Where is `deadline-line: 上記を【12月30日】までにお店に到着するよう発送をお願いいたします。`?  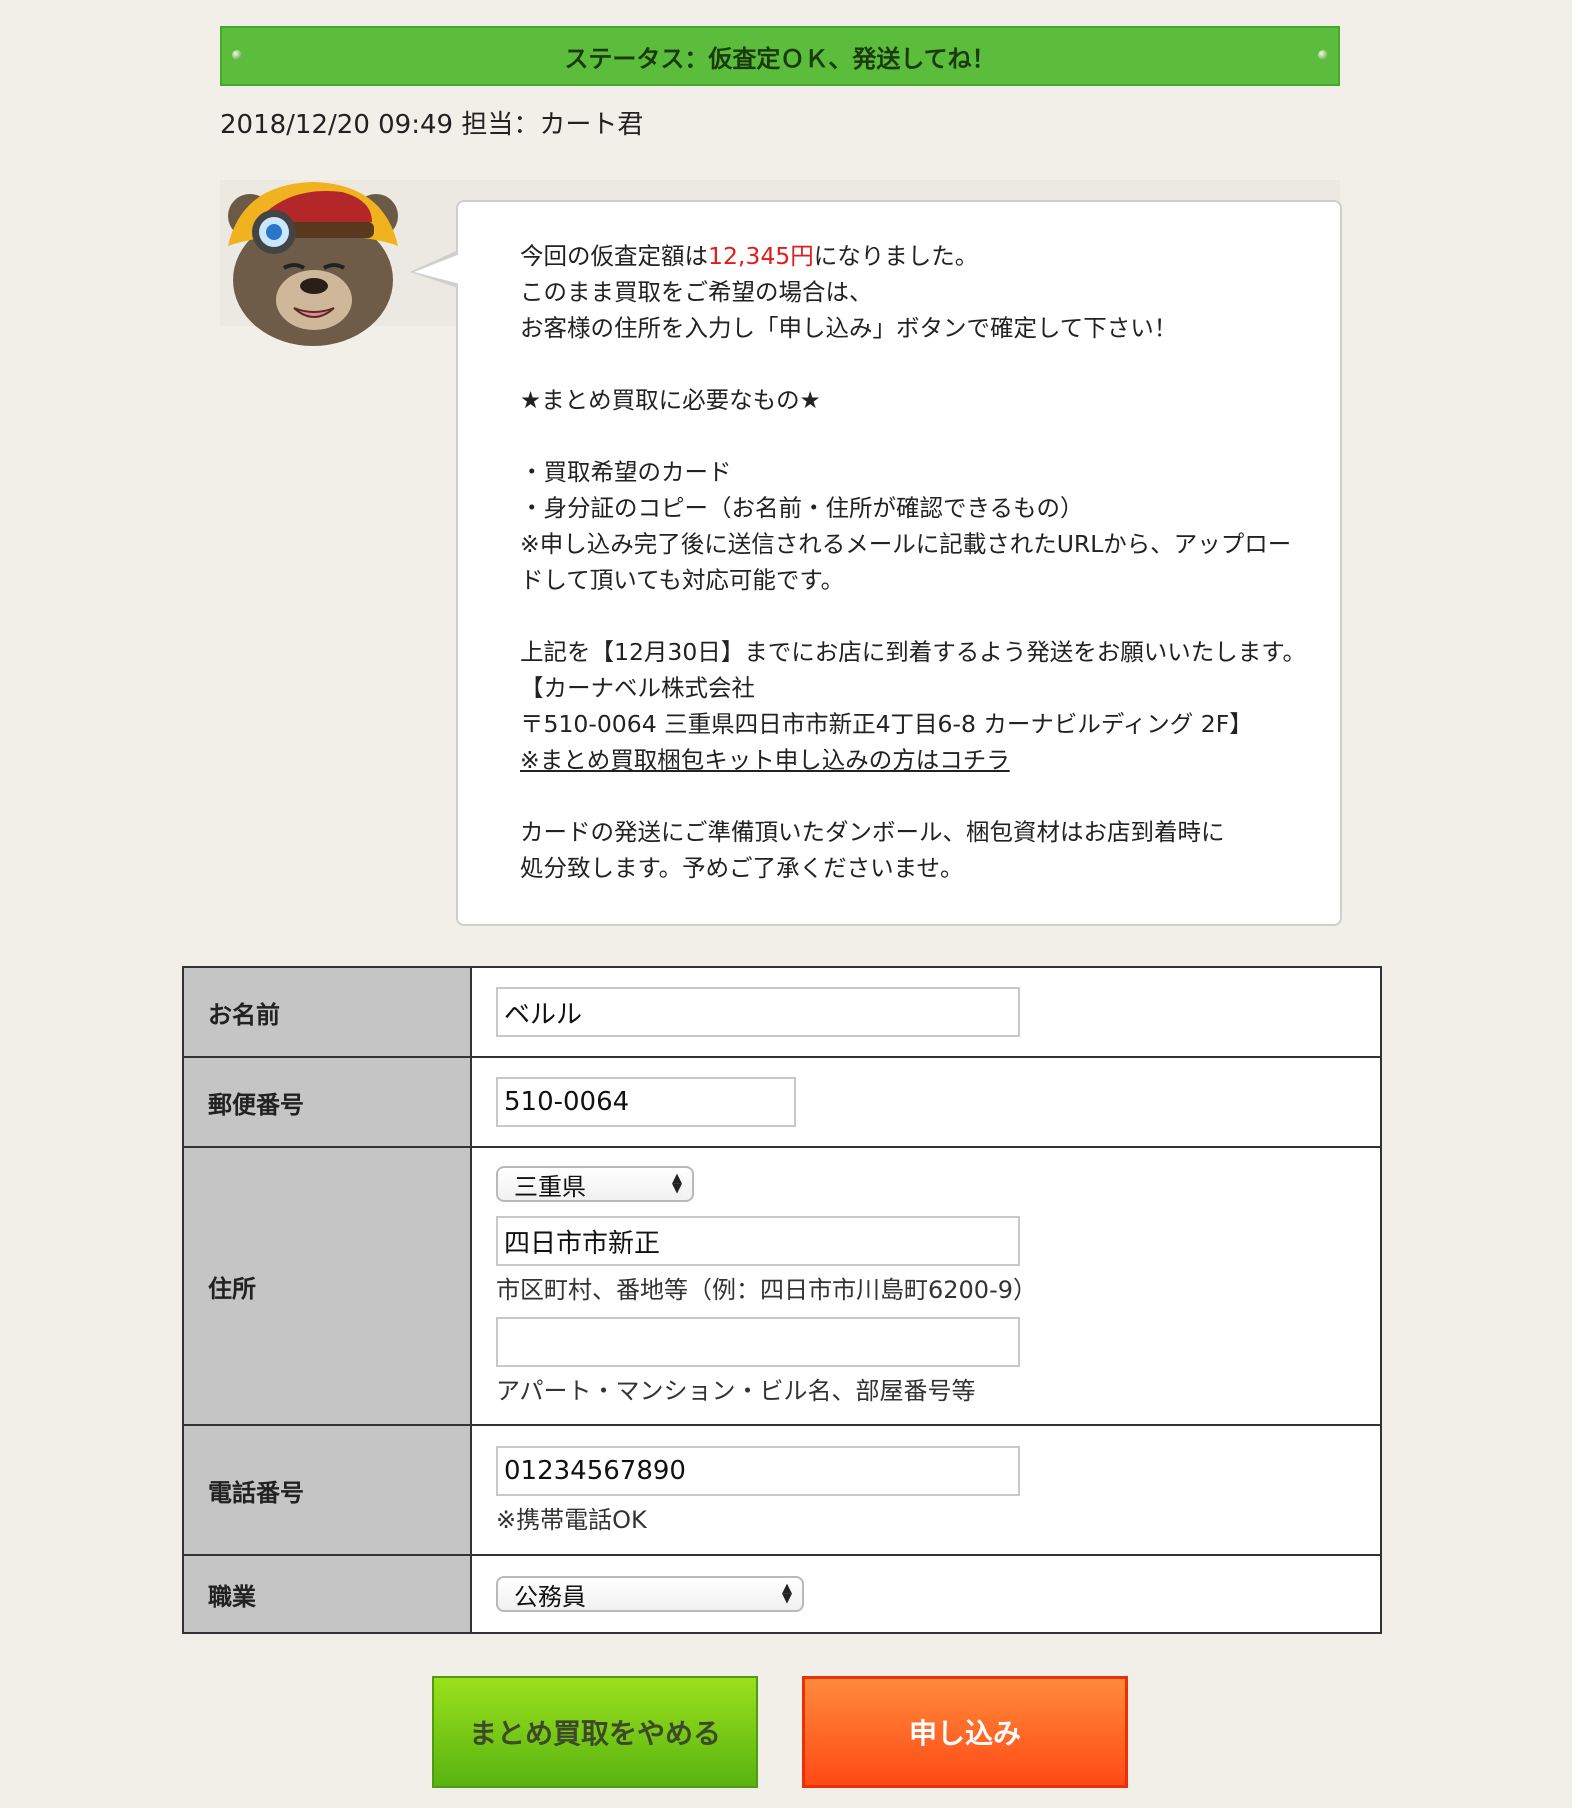
deadline-line: 上記を【12月30日】までにお店に到着するよう発送をお願いいたします。 is located at coordinates (913, 652).